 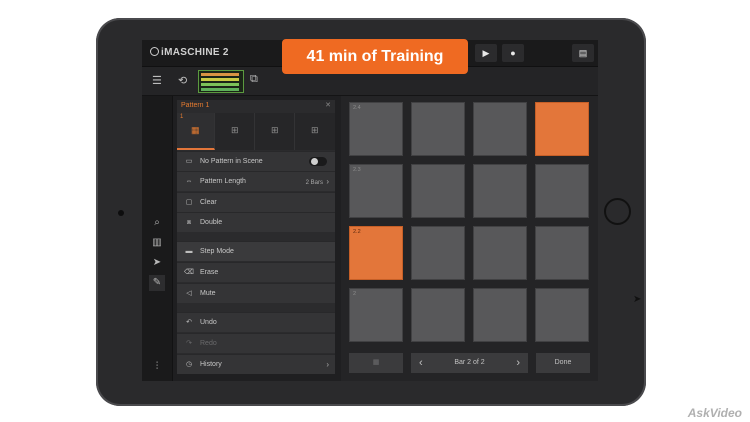 I want to click on logo-ring-icon, so click(x=154, y=51).